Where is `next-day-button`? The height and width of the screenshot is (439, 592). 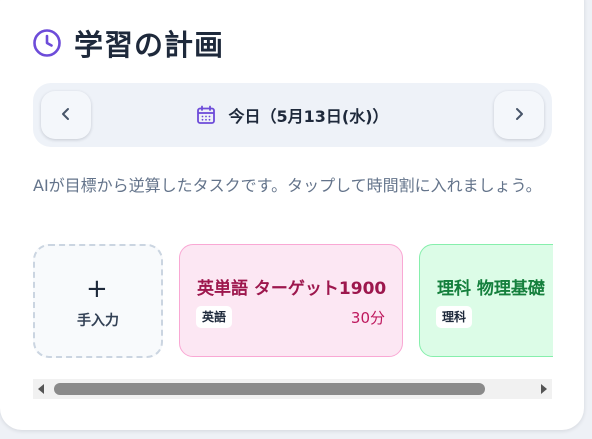
next-day-button is located at coordinates (519, 115).